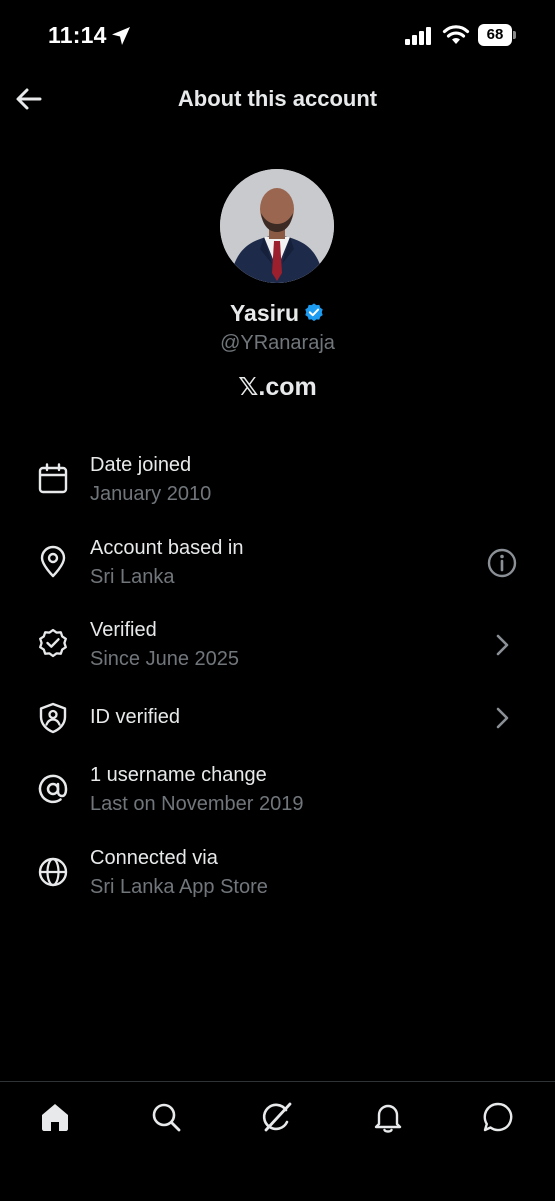 This screenshot has height=1201, width=555. I want to click on verified-badge-icon, so click(314, 313).